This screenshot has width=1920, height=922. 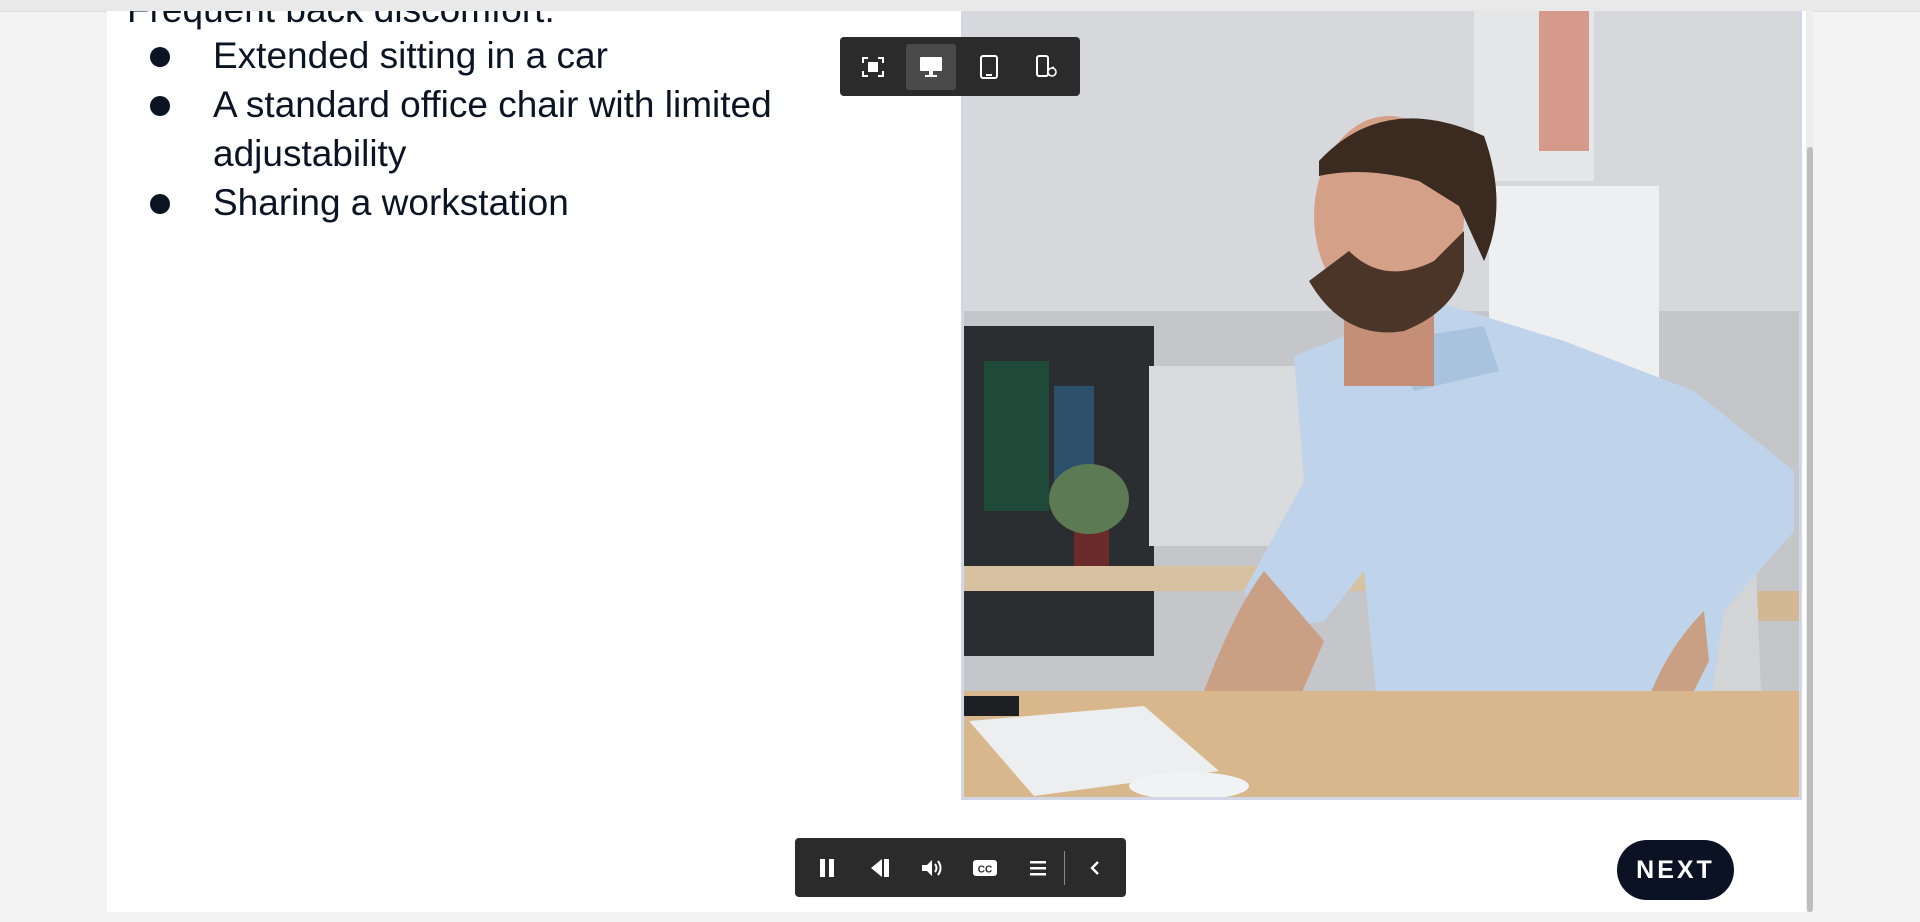 I want to click on collapse-chevron-icon, so click(x=1094, y=867).